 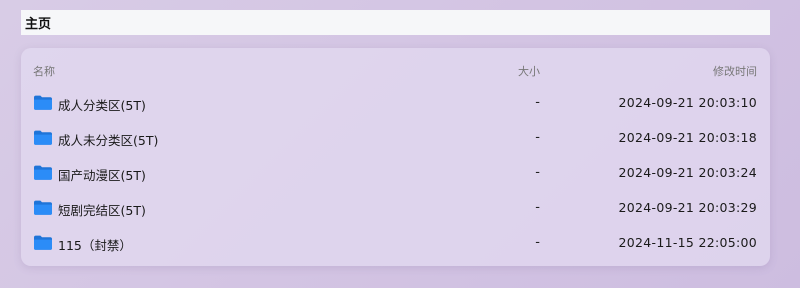 What do you see at coordinates (102, 209) in the screenshot?
I see `file-name: 短剧完结区(5T)` at bounding box center [102, 209].